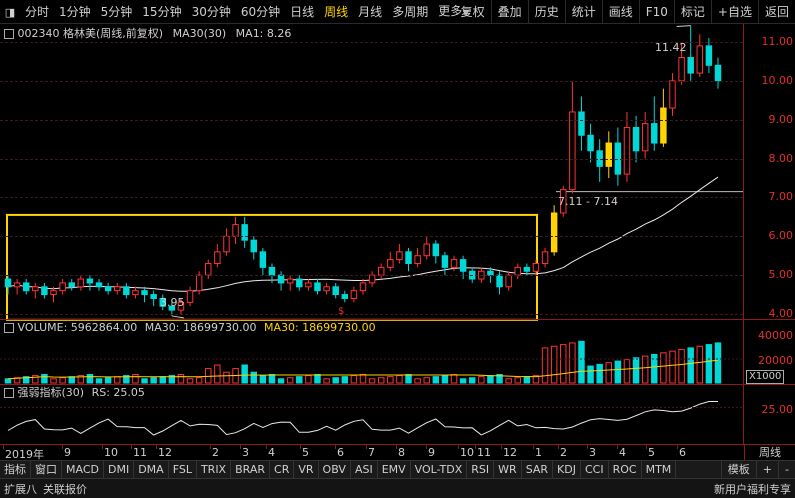  What do you see at coordinates (583, 12) in the screenshot?
I see `toolbar-button: 统计` at bounding box center [583, 12].